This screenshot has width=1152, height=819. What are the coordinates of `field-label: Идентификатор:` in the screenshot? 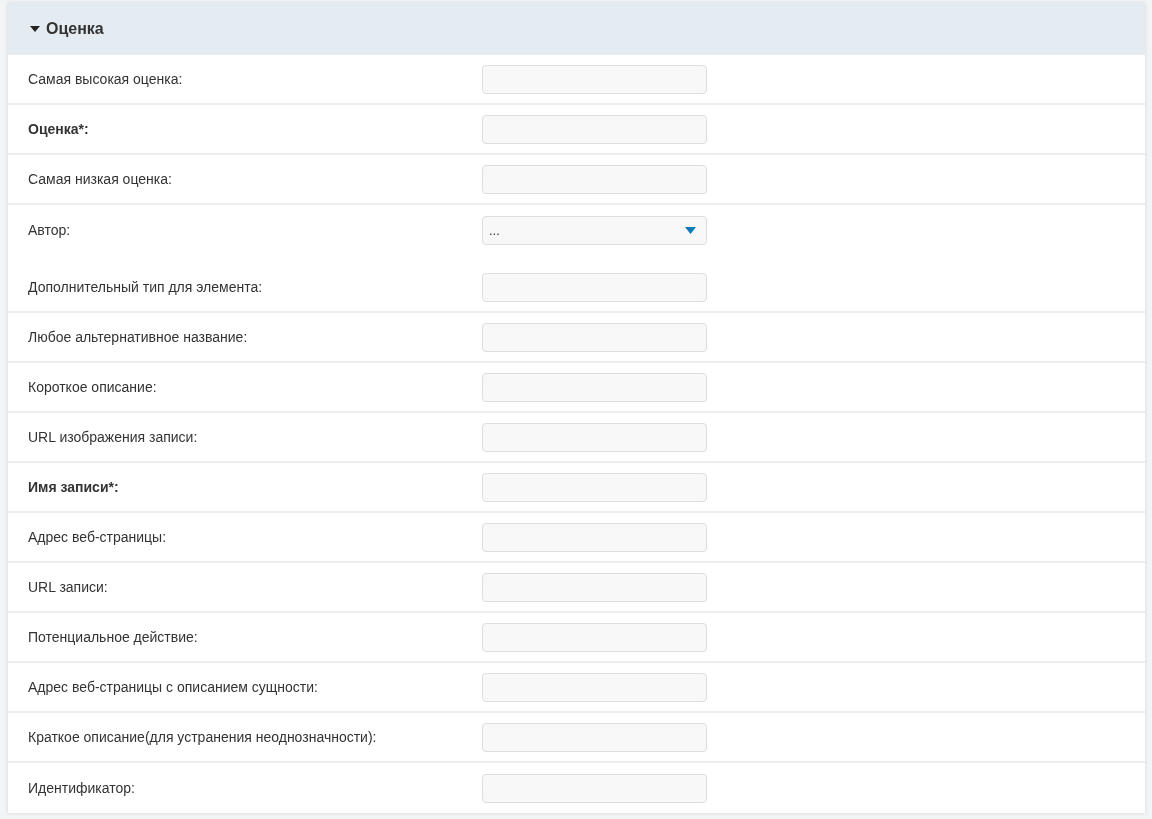 It's located at (82, 788).